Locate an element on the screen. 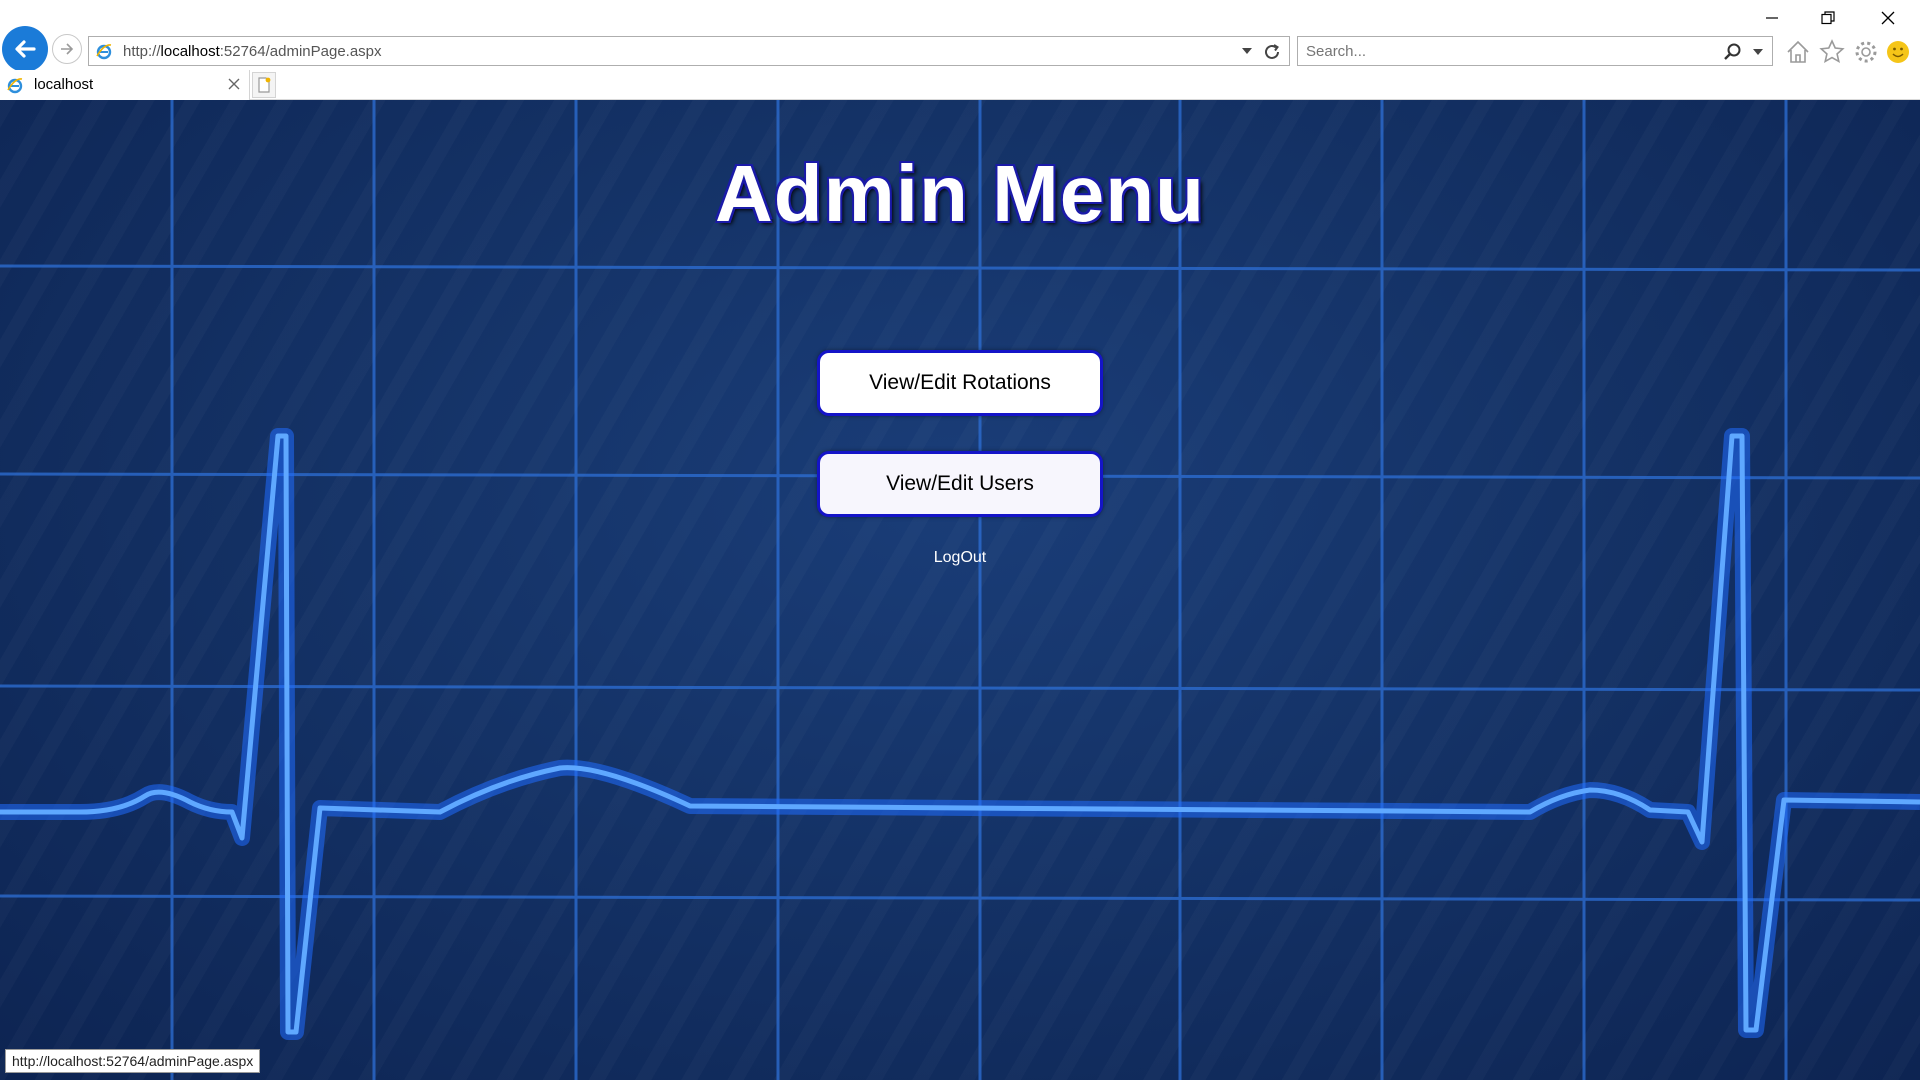 The image size is (1920, 1080). refresh-icon is located at coordinates (1272, 52).